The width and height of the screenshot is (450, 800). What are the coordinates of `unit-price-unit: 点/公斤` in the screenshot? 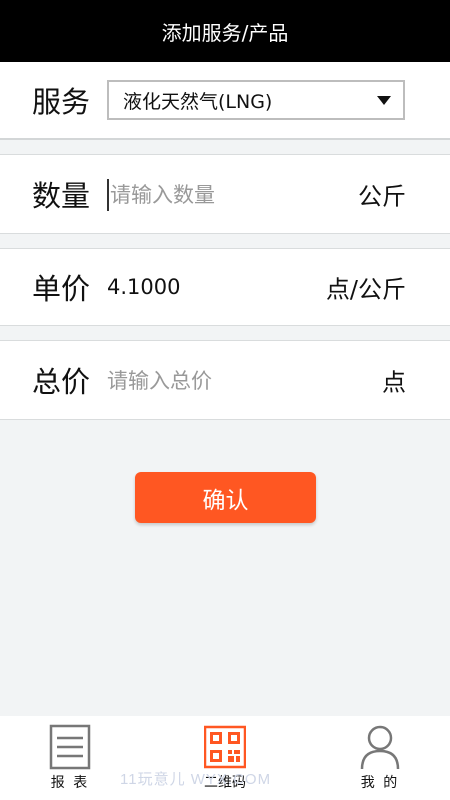 It's located at (365, 289).